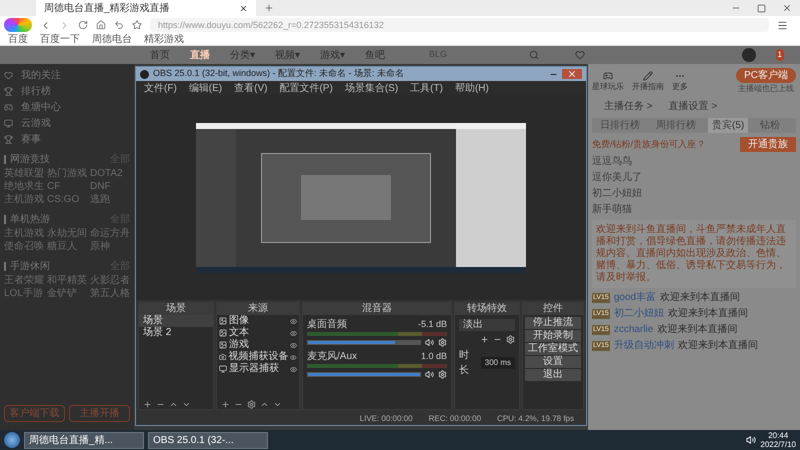 This screenshot has height=450, width=800. I want to click on category-link: LOL手游, so click(24, 293).